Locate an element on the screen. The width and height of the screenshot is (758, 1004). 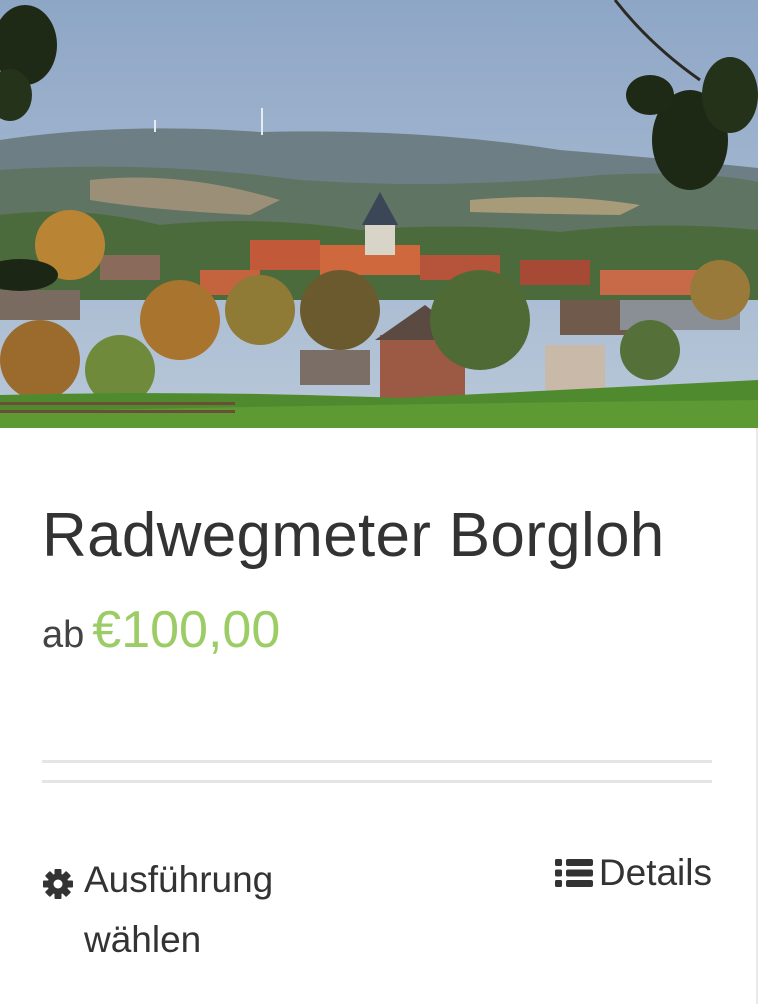
select-options-button: Ausführung wählen is located at coordinates (182, 910).